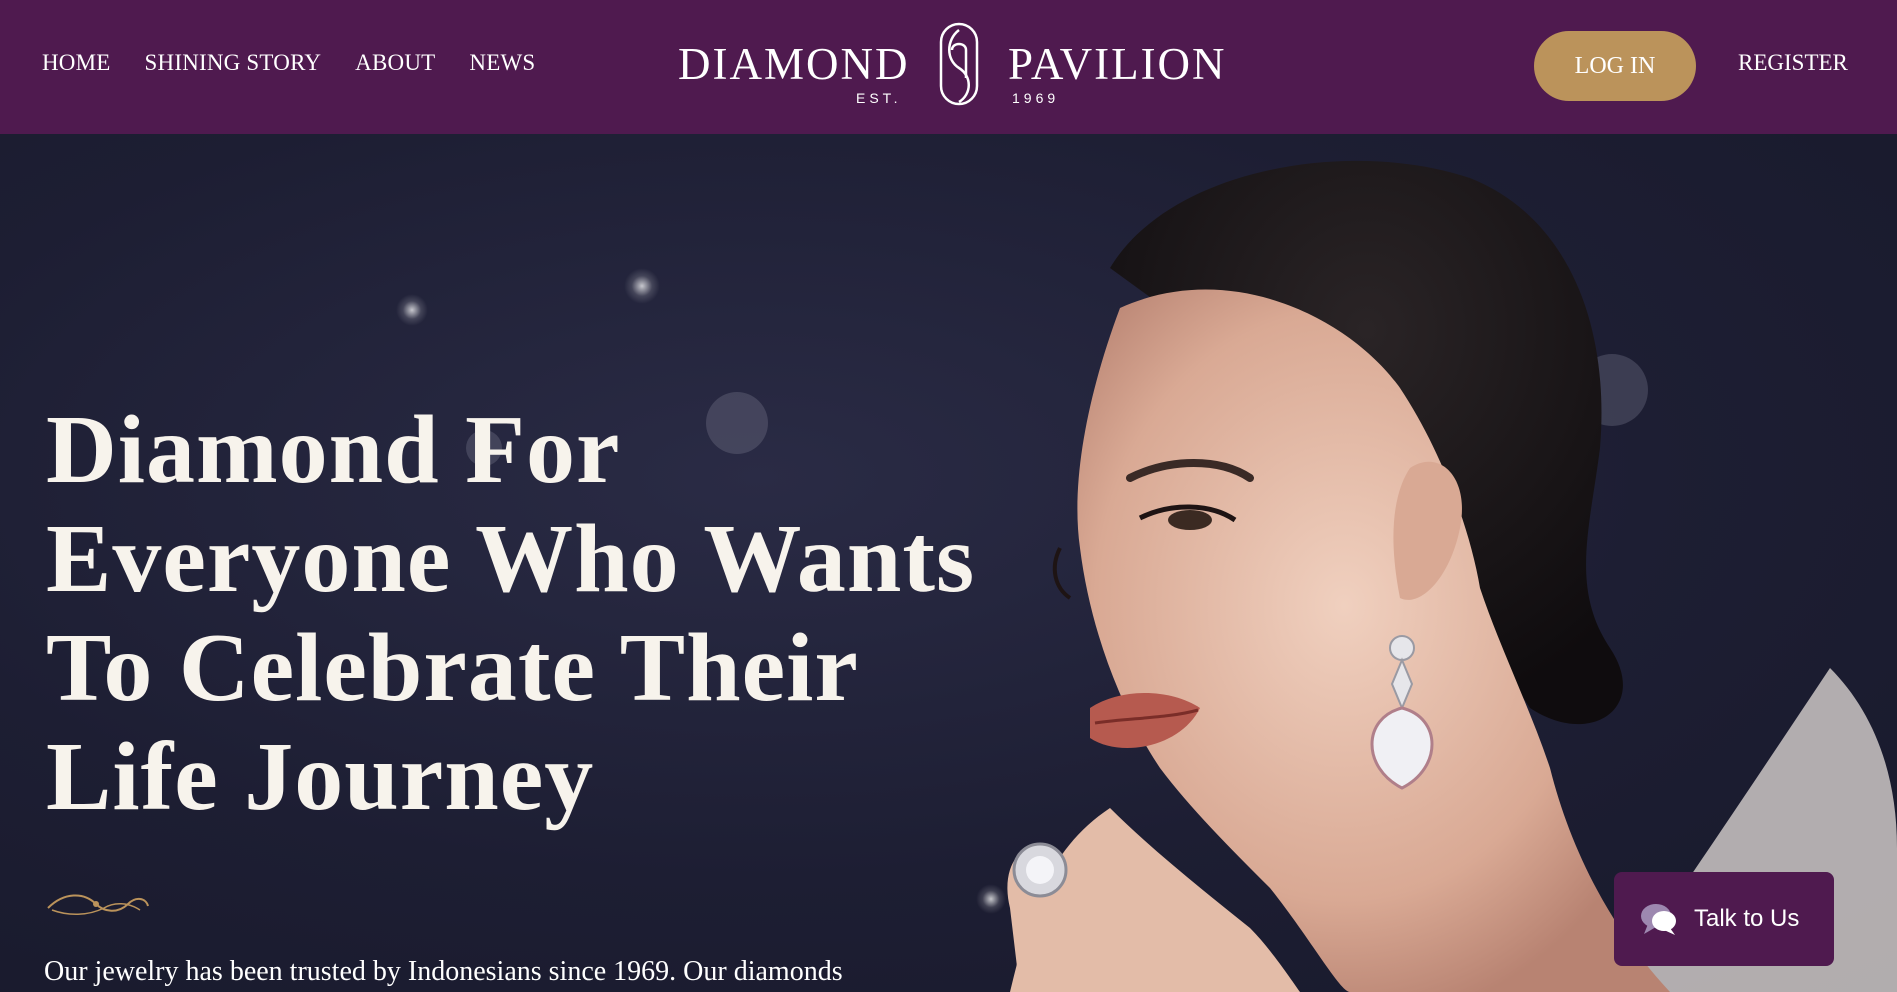 This screenshot has height=992, width=1897. What do you see at coordinates (233, 63) in the screenshot?
I see `nav-link-shining-story: SHINING STORY` at bounding box center [233, 63].